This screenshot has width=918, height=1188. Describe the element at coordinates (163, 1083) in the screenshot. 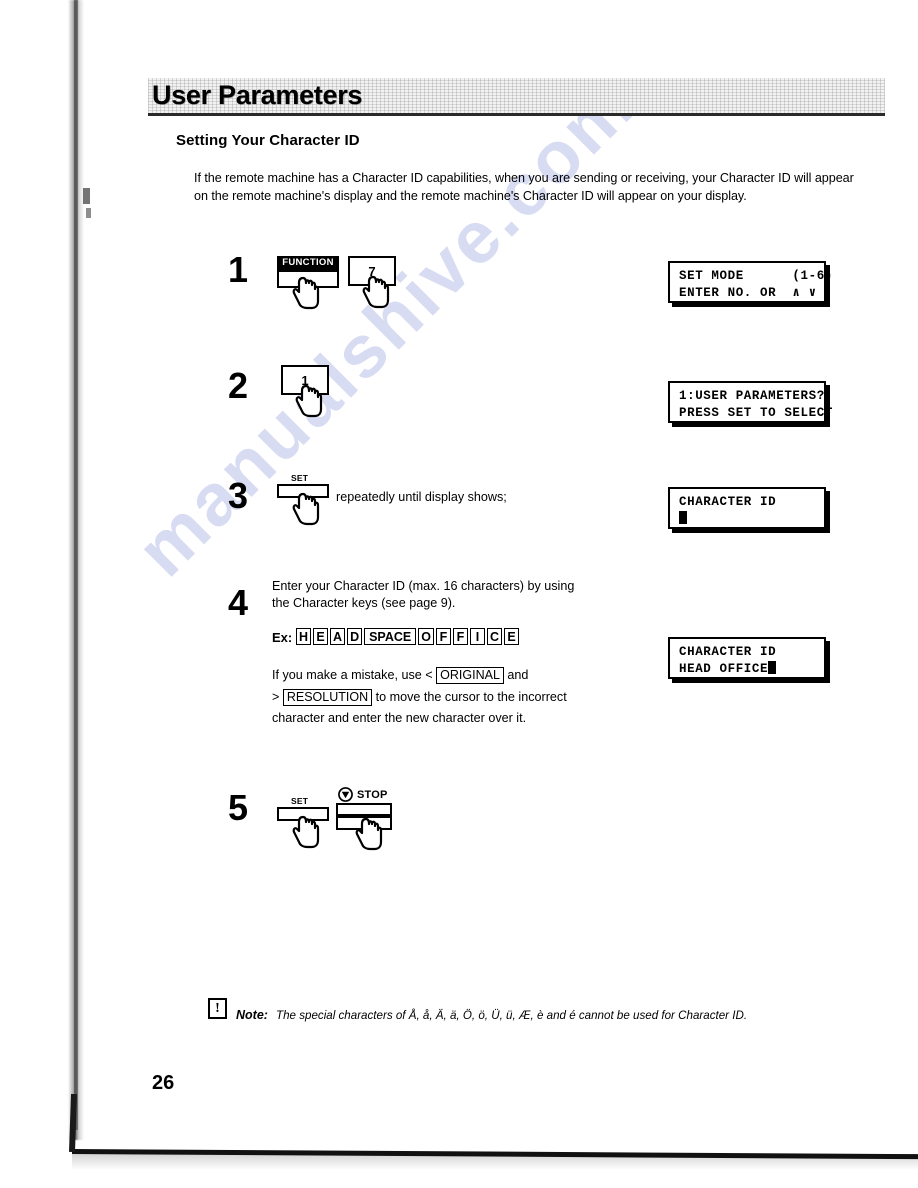

I see `page-number: 26` at that location.